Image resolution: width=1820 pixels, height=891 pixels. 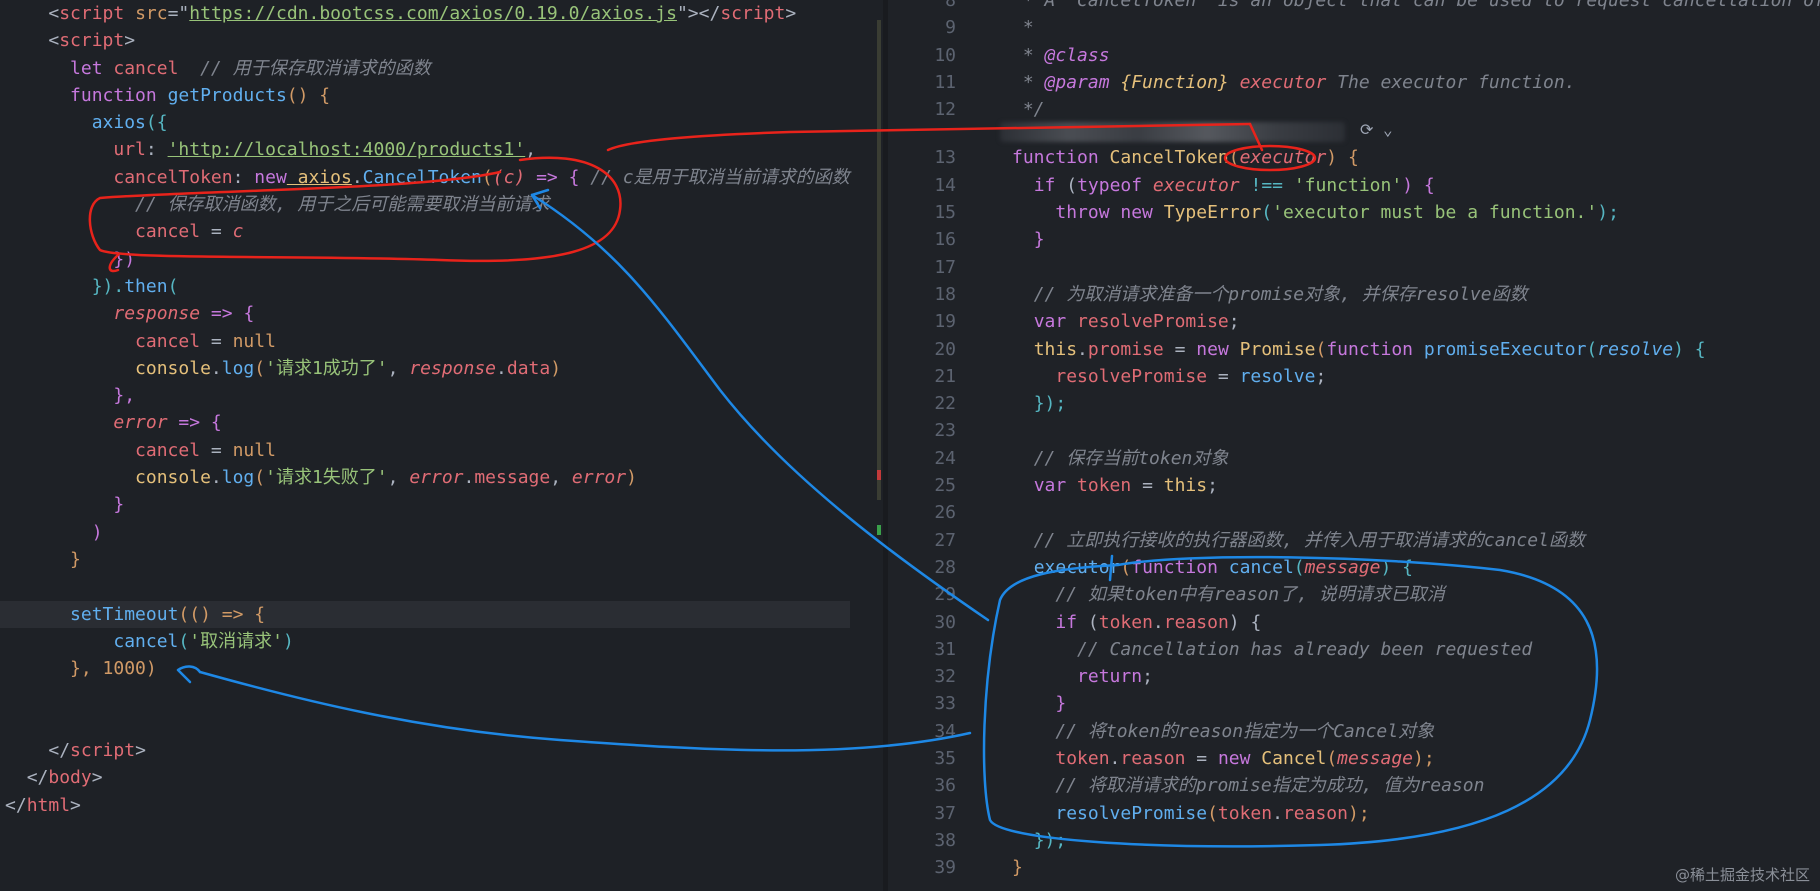 What do you see at coordinates (113, 669) in the screenshot?
I see `code-line: }, 1000)` at bounding box center [113, 669].